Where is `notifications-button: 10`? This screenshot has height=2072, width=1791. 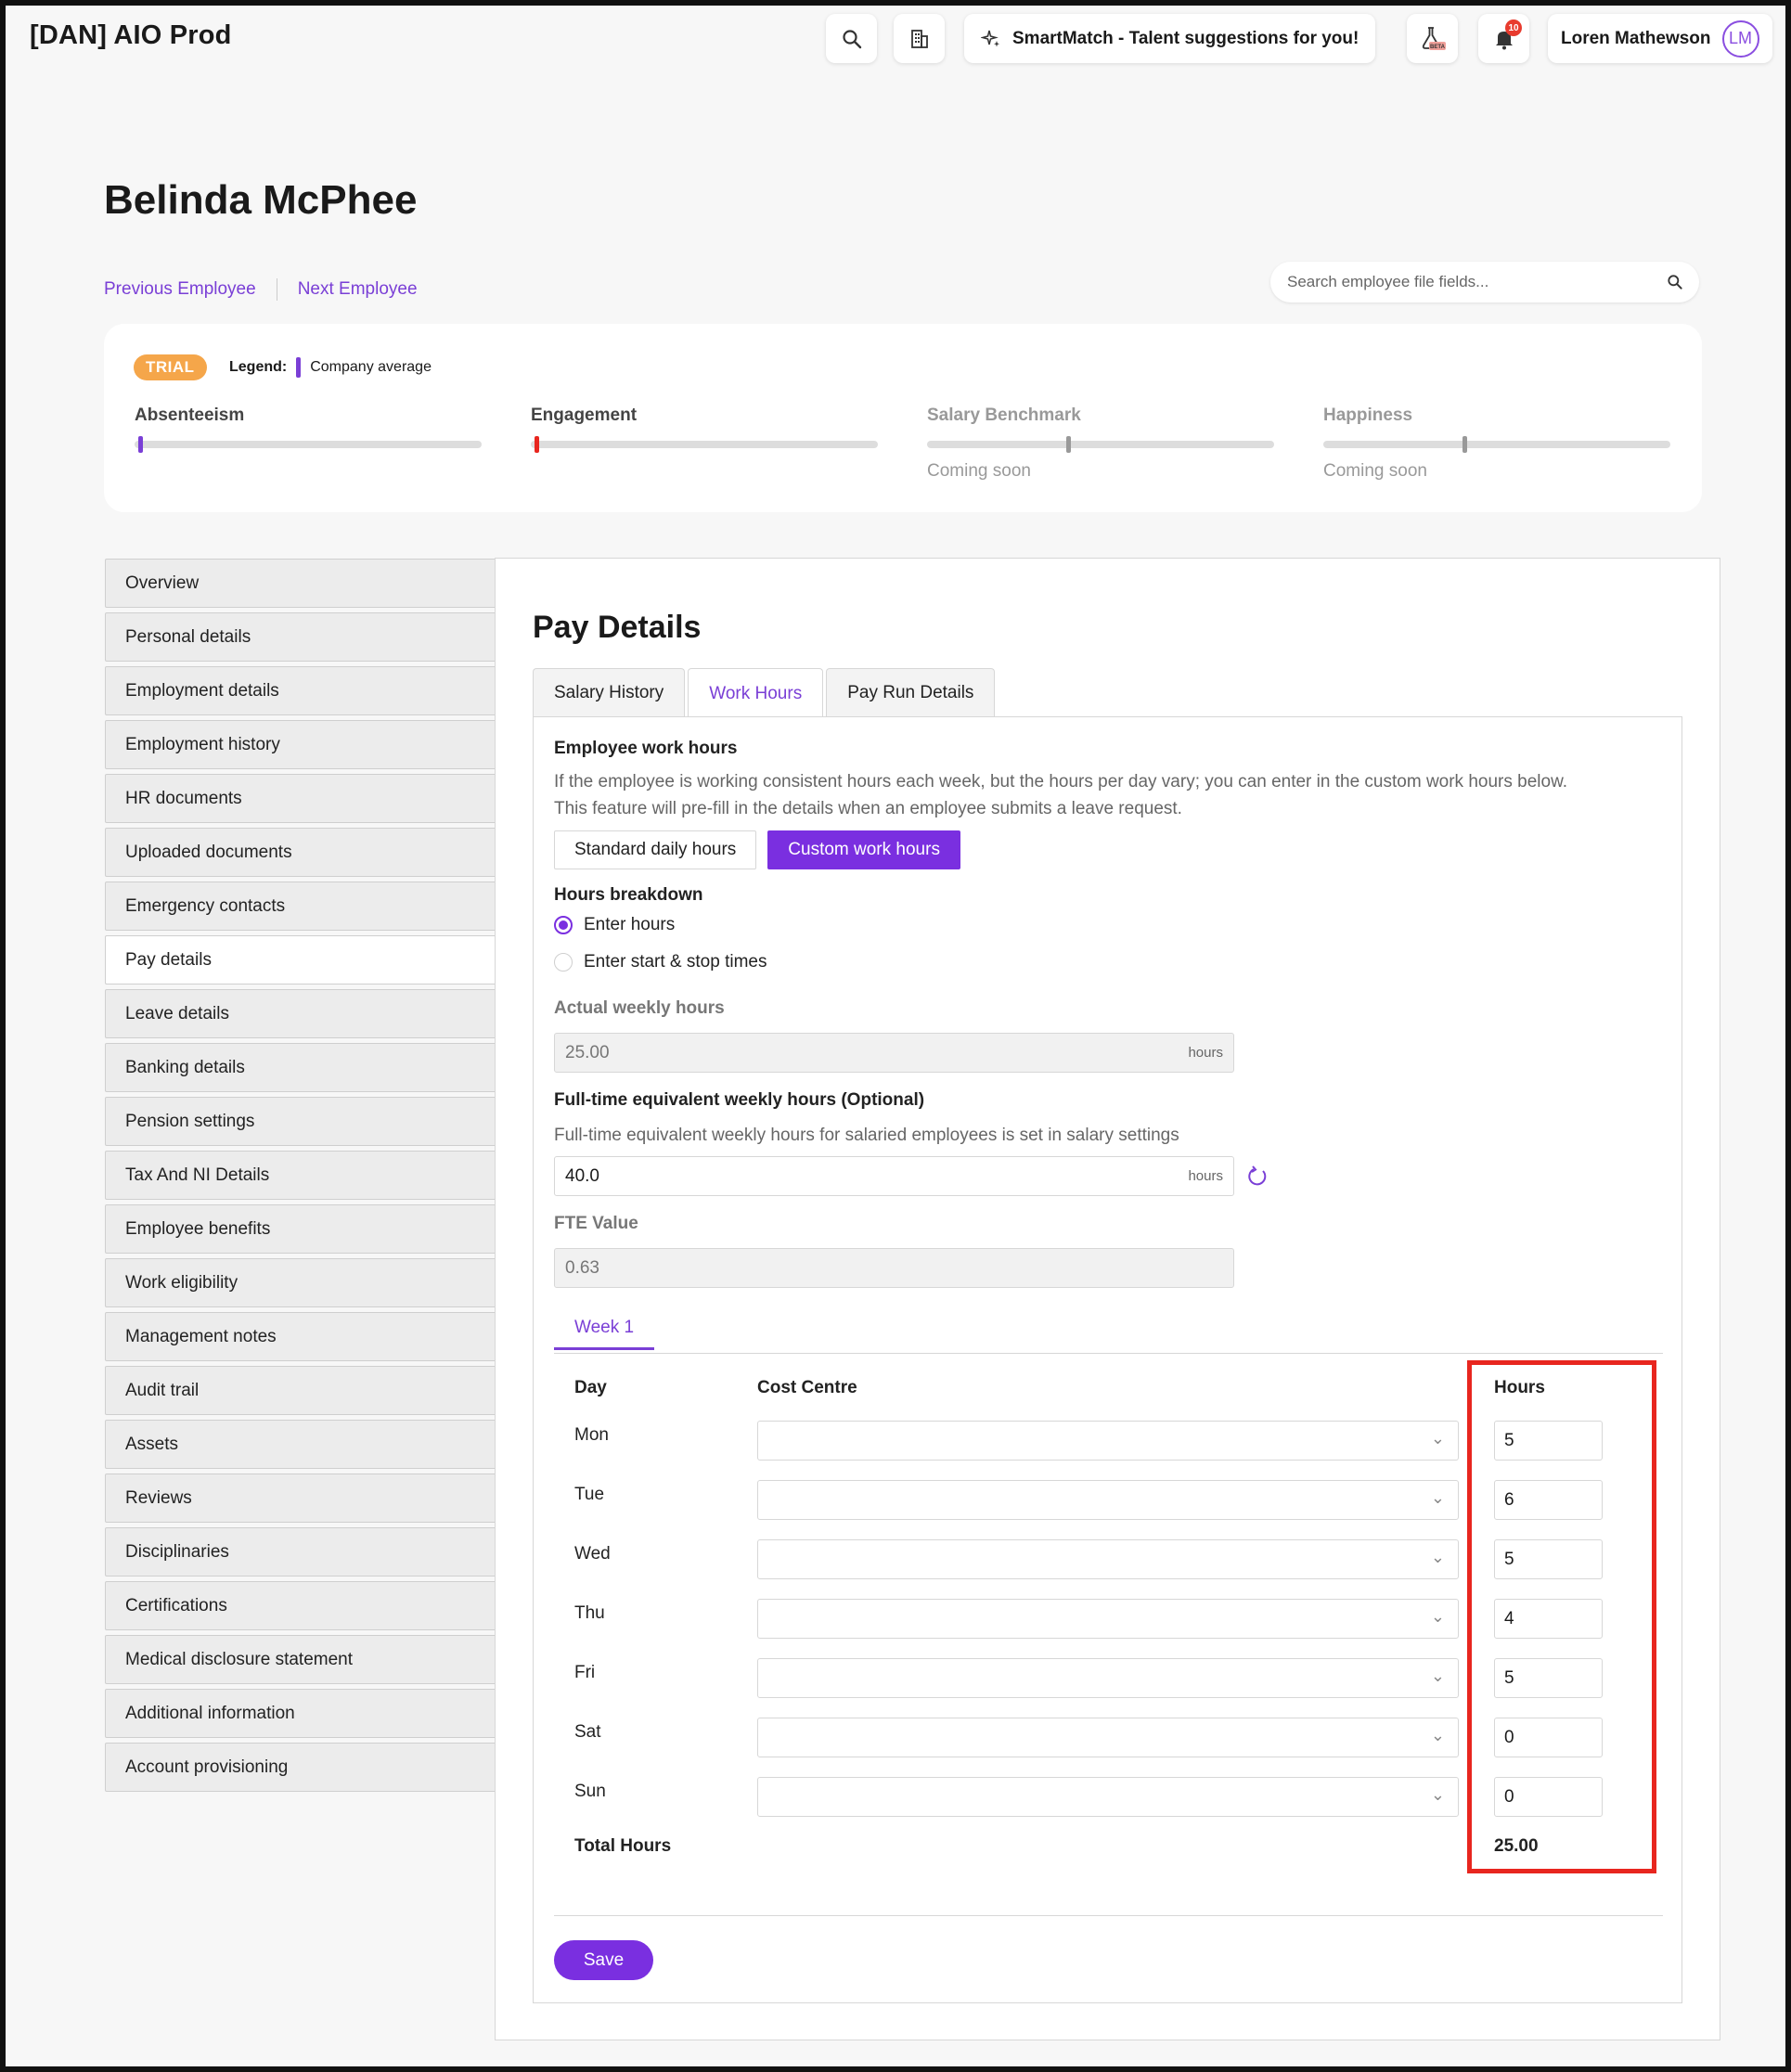 notifications-button: 10 is located at coordinates (1504, 38).